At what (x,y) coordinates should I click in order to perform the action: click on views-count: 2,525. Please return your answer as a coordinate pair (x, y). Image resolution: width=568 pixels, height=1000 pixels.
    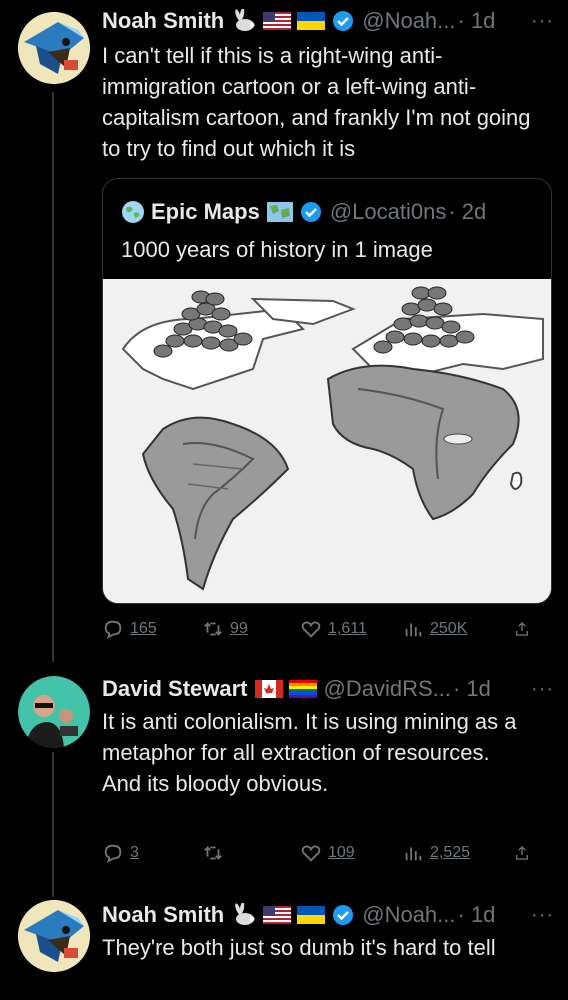
    Looking at the image, I should click on (450, 852).